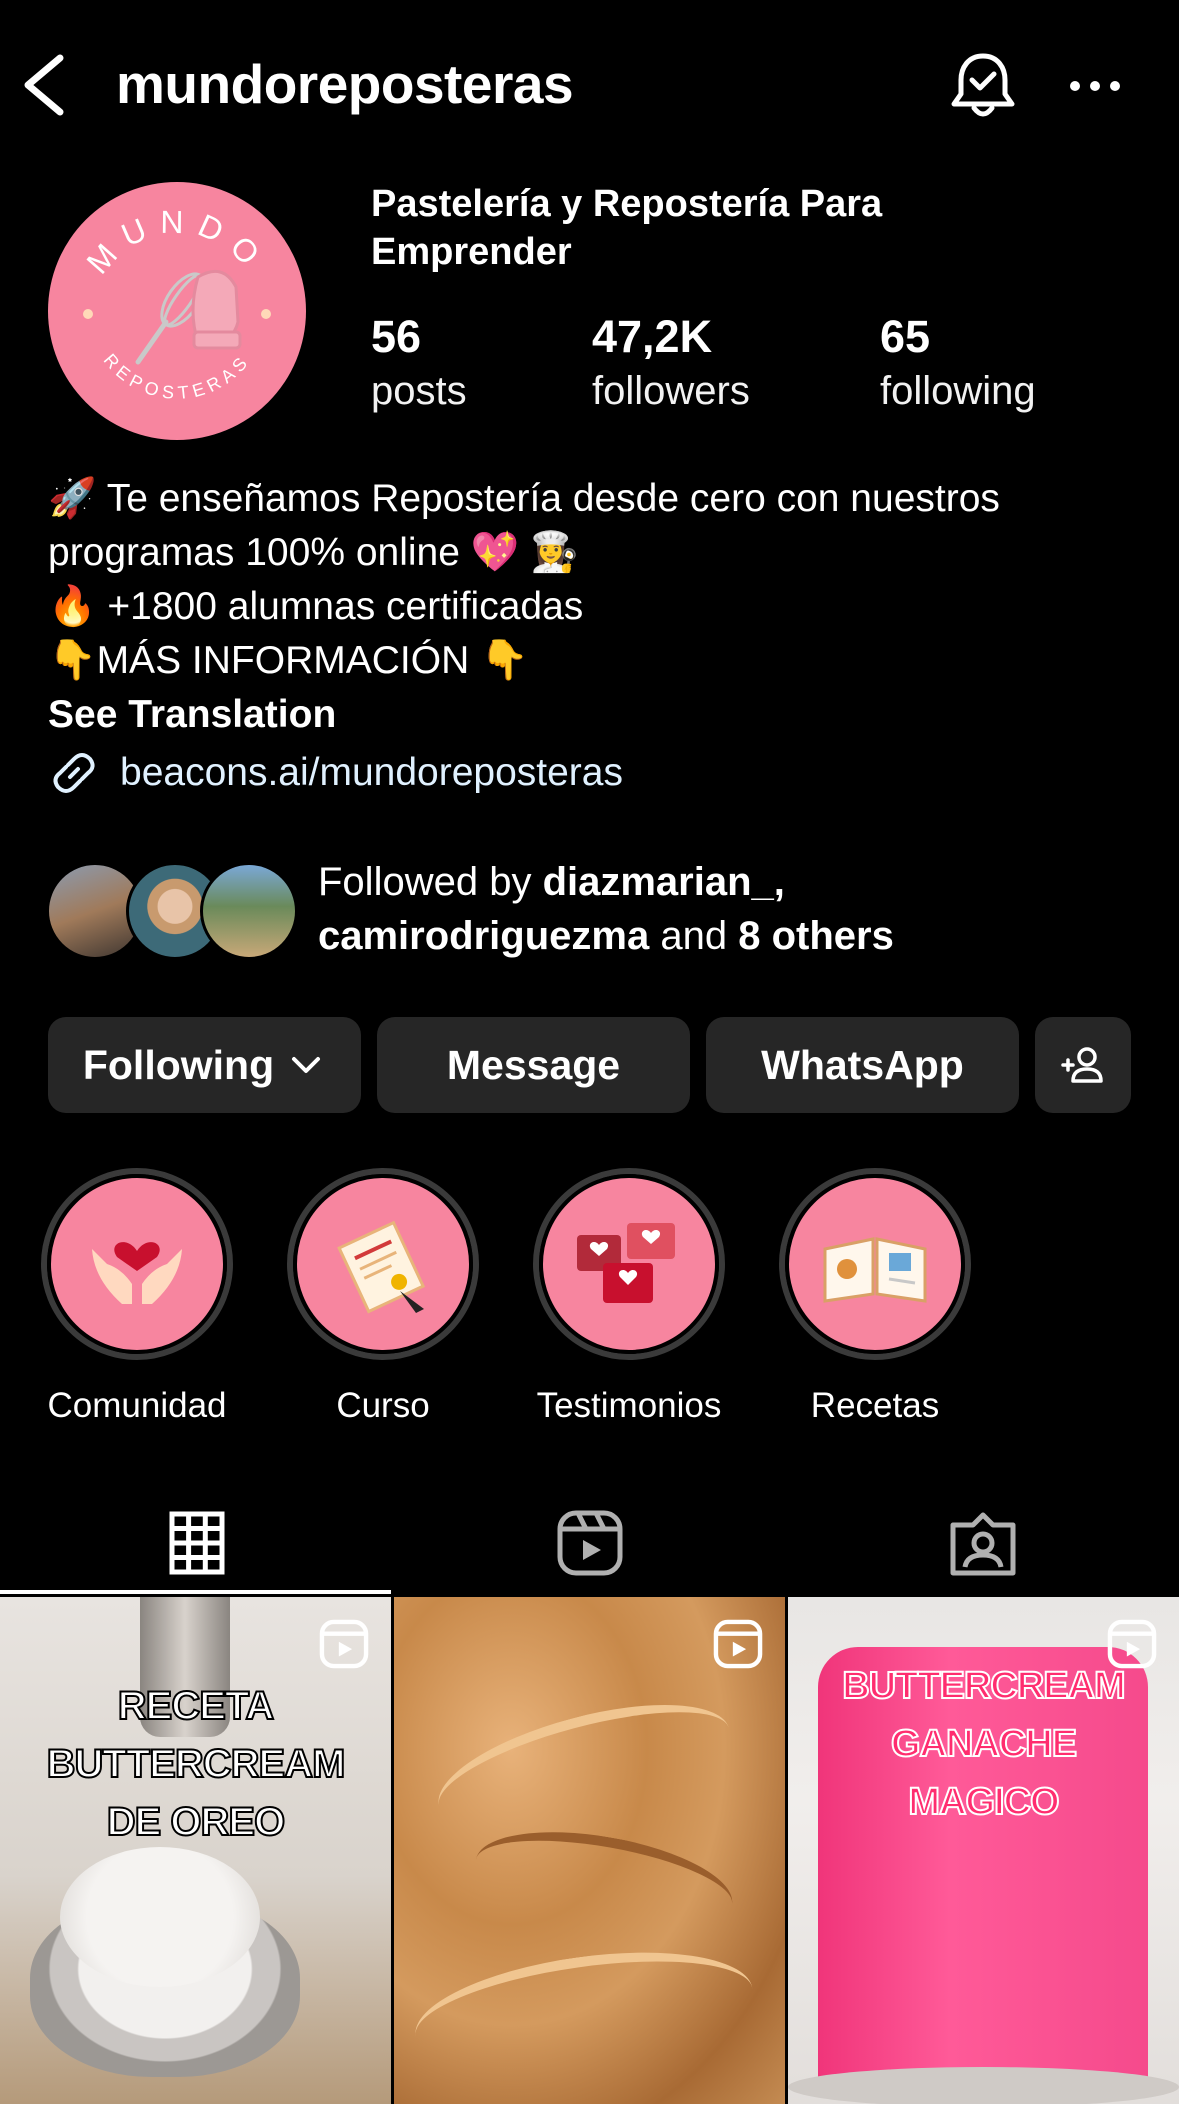 The width and height of the screenshot is (1179, 2104). I want to click on post-thumbnail: BUTTERCREAM GANACHE MAGICO, so click(983, 1850).